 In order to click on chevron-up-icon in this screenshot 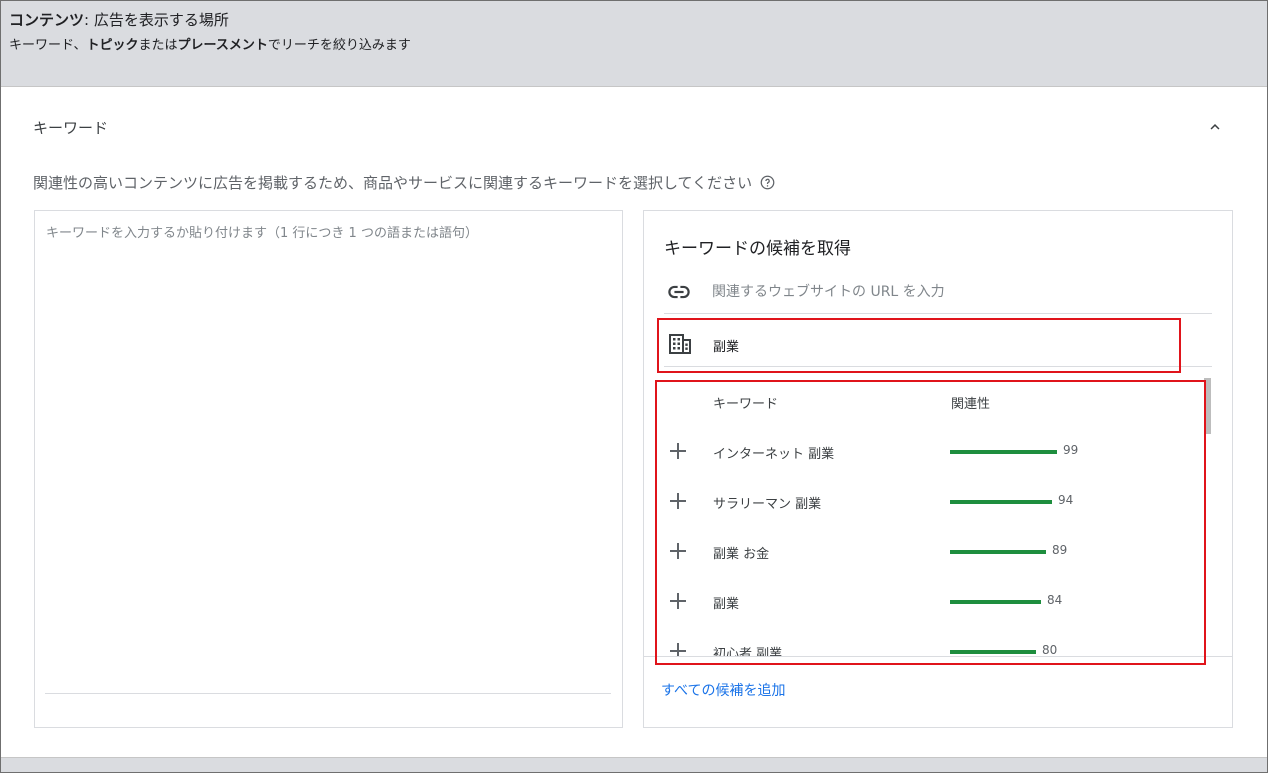, I will do `click(1215, 127)`.